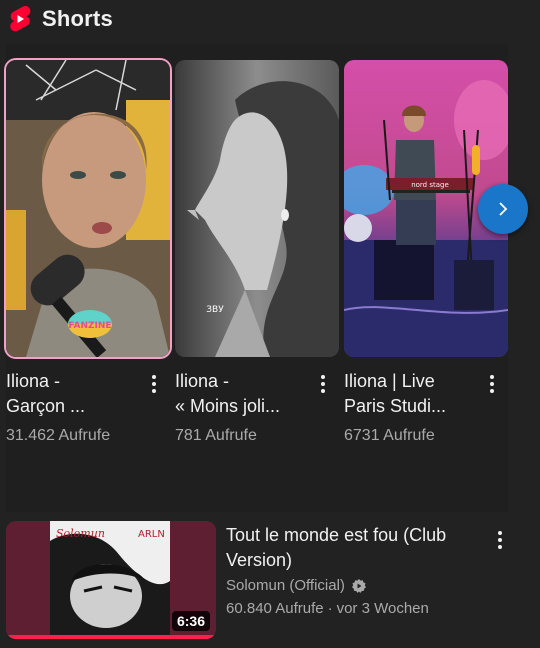  I want to click on cover-text: Solomun, so click(80, 533).